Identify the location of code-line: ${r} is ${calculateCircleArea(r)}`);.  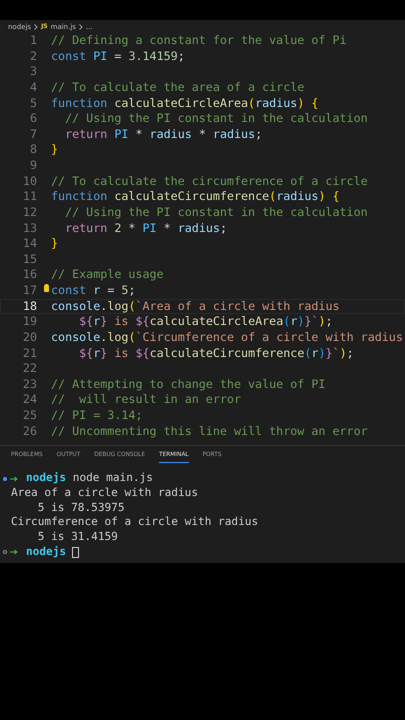
(205, 322).